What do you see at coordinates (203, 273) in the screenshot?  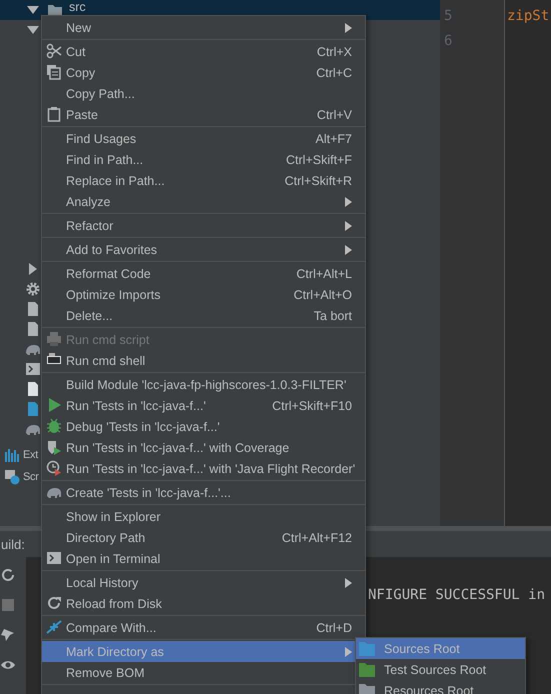 I see `menu-item: Reformat Code Ctrl+Alt+L` at bounding box center [203, 273].